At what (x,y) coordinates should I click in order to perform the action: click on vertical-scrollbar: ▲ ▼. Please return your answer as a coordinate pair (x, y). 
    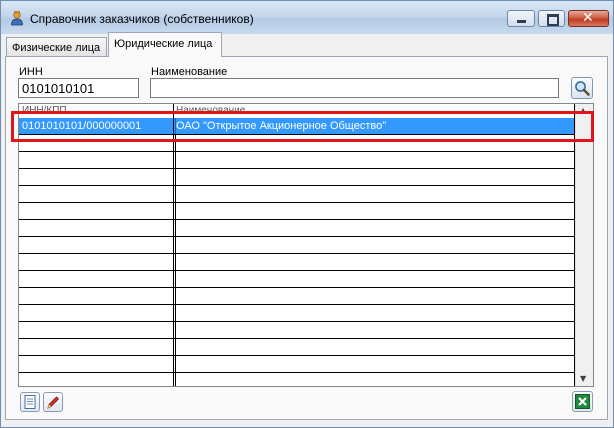
    Looking at the image, I should click on (584, 245).